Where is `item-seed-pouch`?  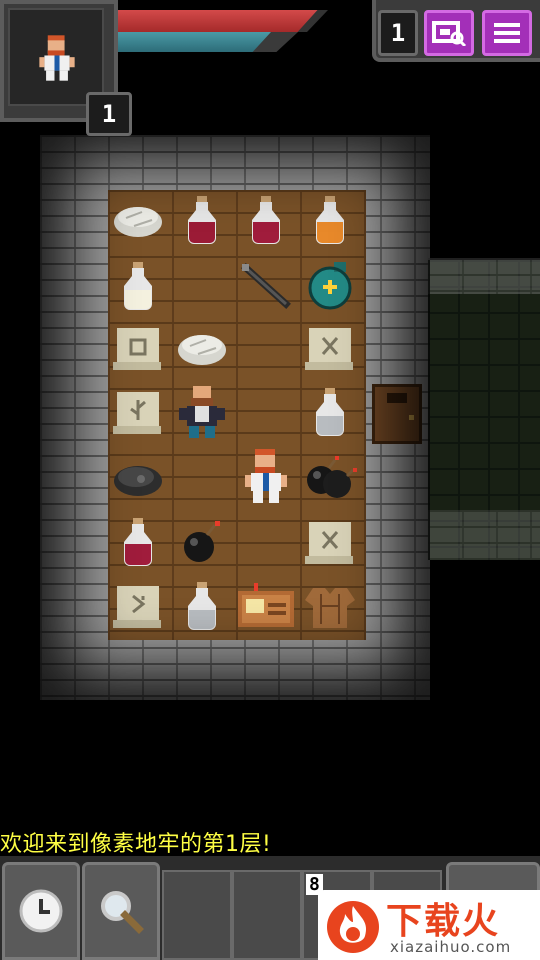
item-seed-pouch is located at coordinates (330, 284).